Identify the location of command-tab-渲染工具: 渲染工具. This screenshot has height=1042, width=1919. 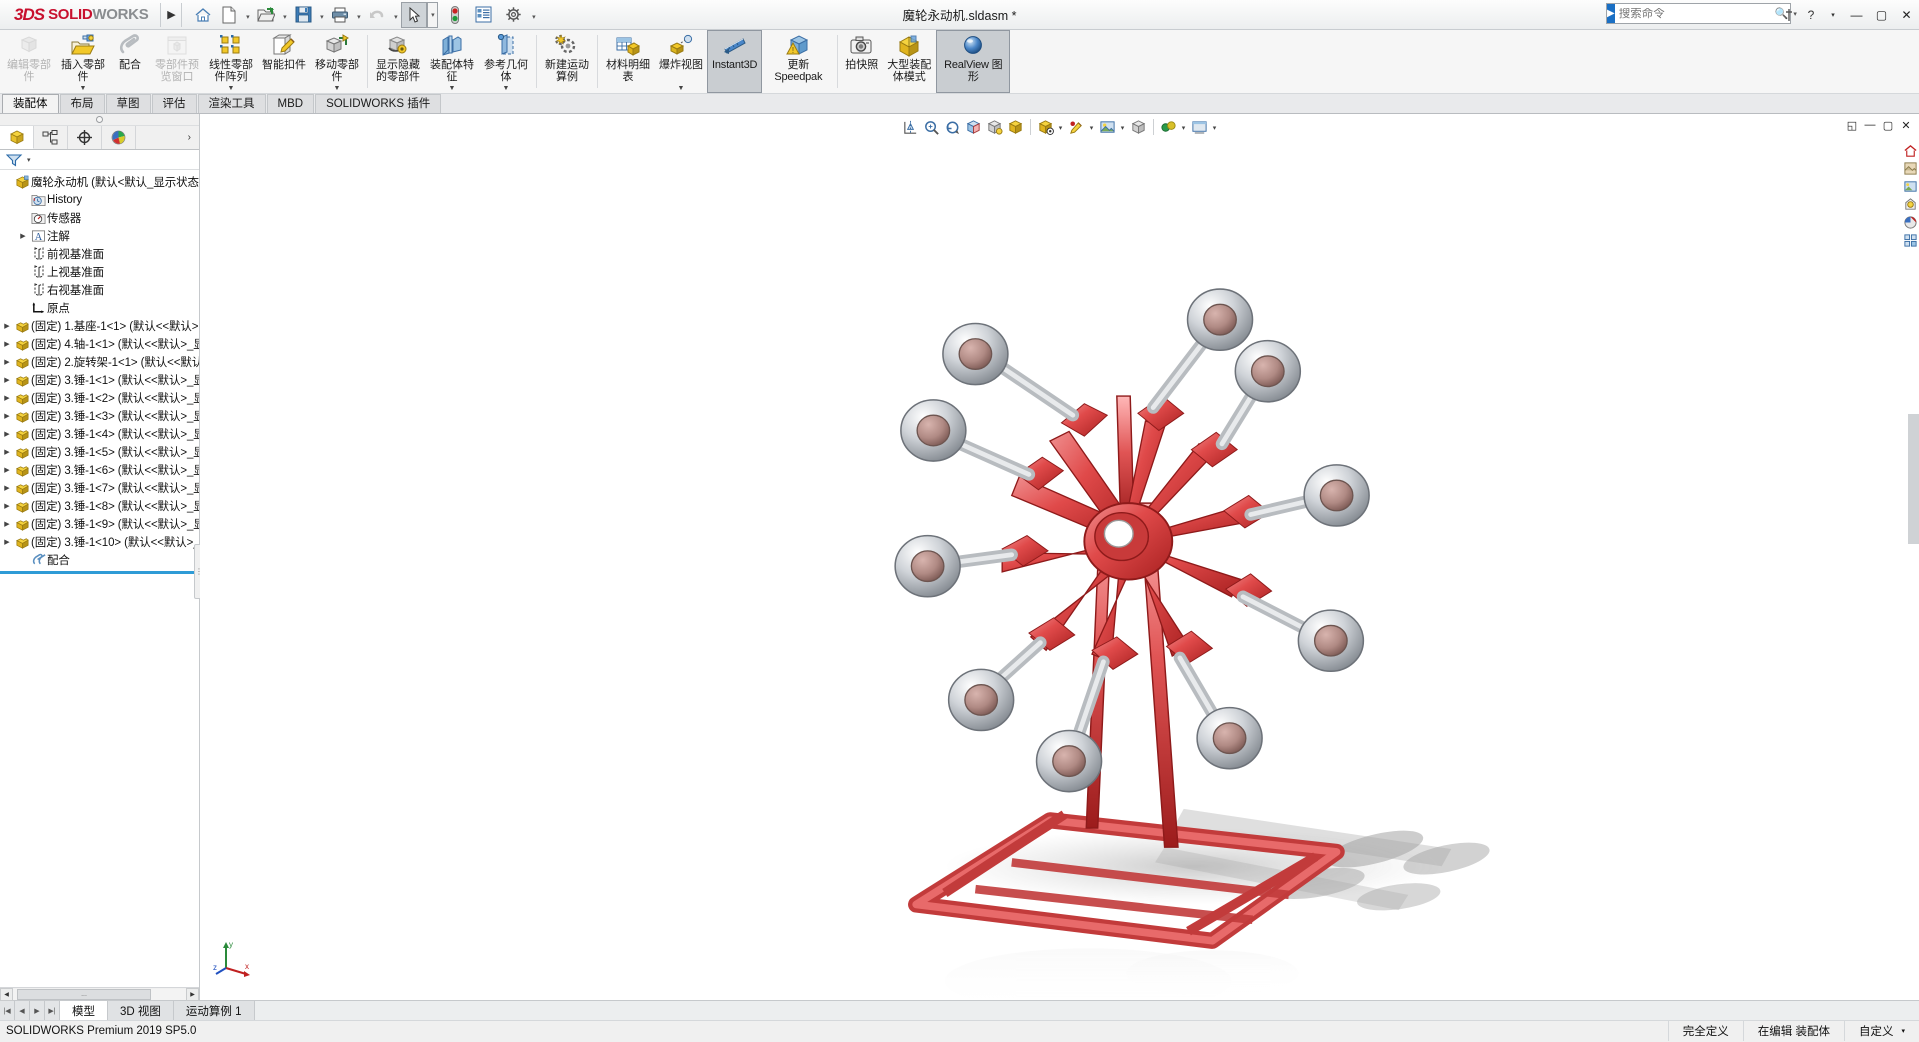
(231, 103).